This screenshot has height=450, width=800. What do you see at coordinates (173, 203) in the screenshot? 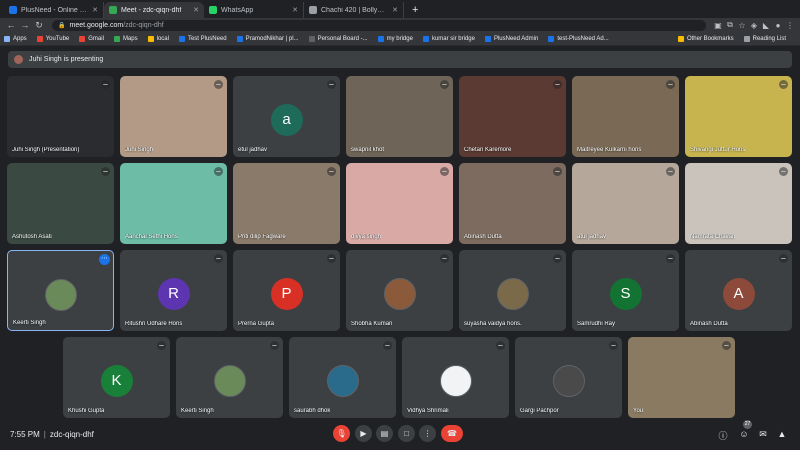
I see `participant-tile: ⚊ Aanchal Sethi Hons` at bounding box center [173, 203].